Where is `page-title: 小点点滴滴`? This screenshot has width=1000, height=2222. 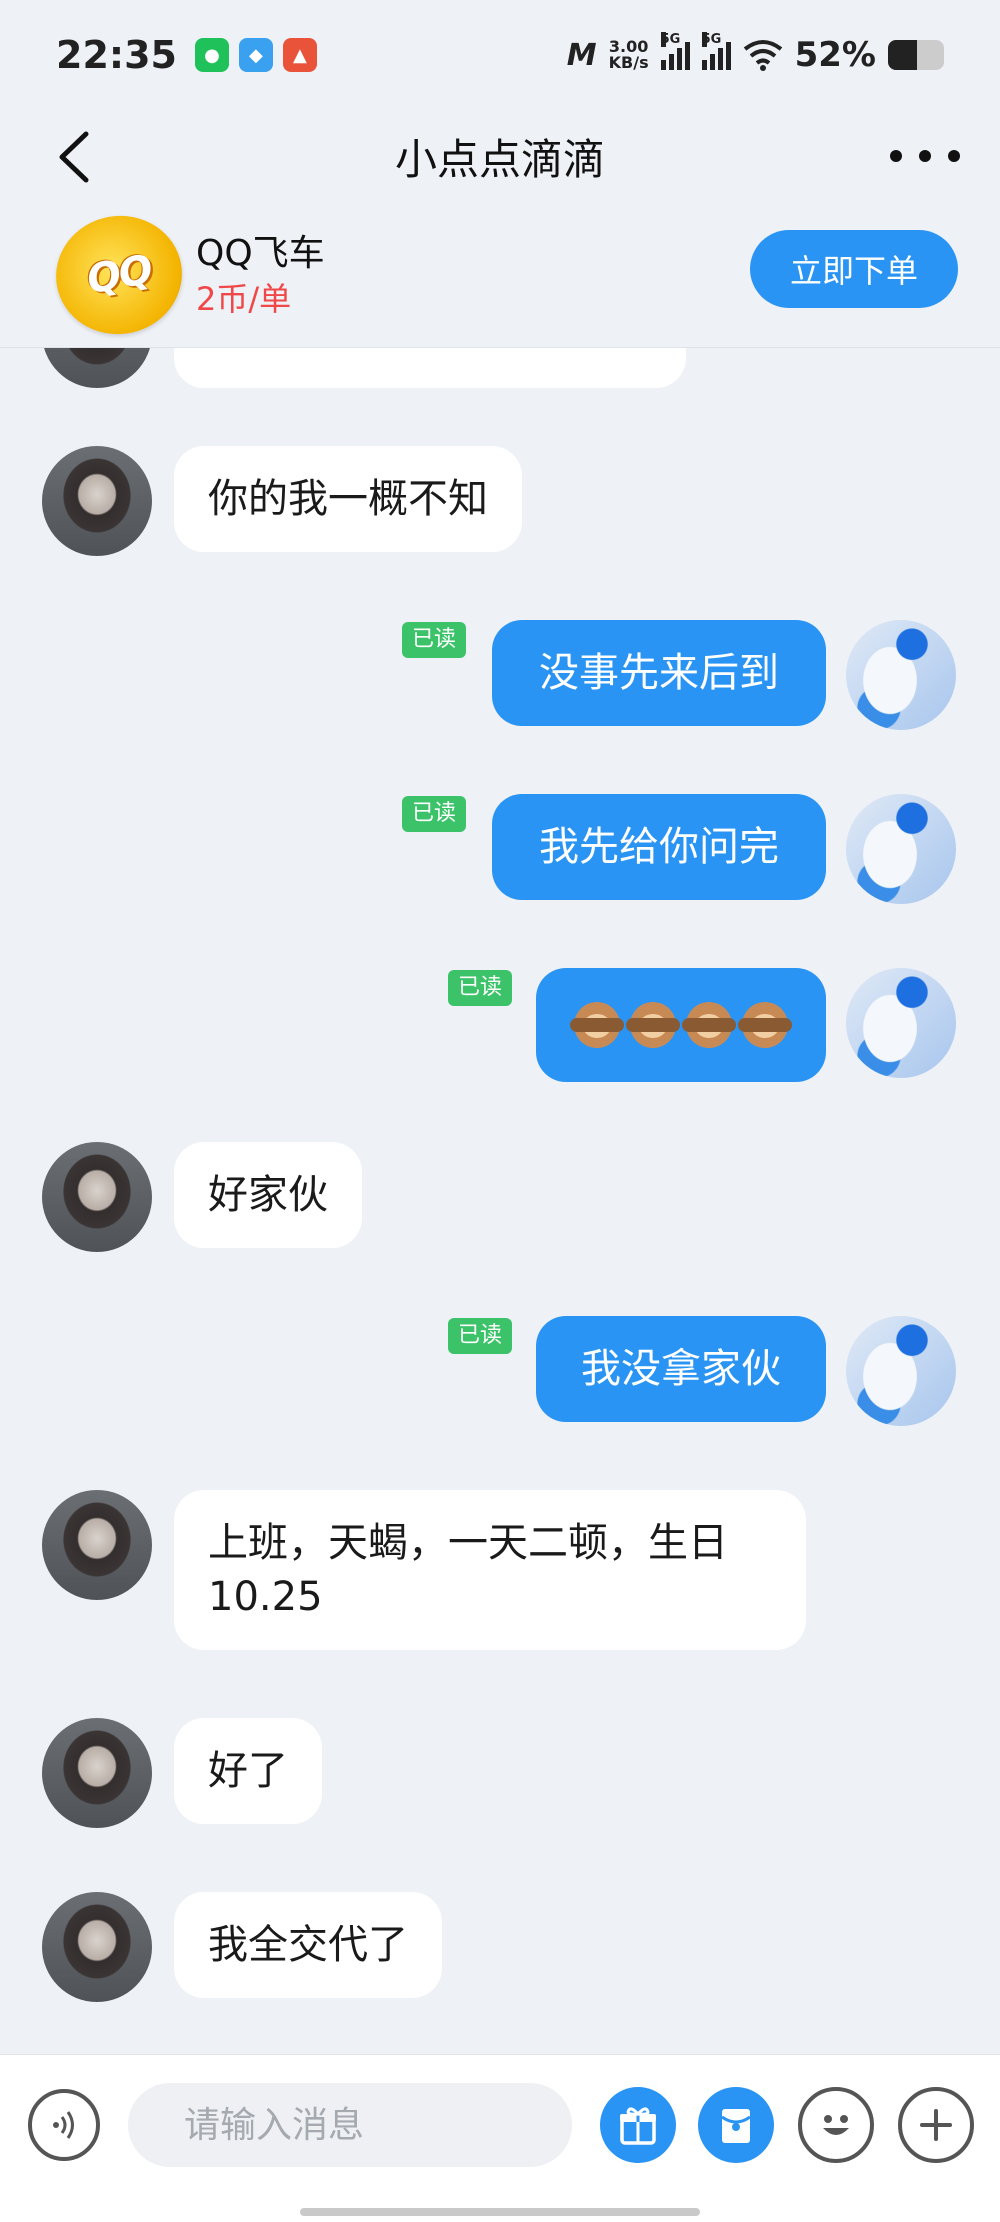 page-title: 小点点滴滴 is located at coordinates (499, 159).